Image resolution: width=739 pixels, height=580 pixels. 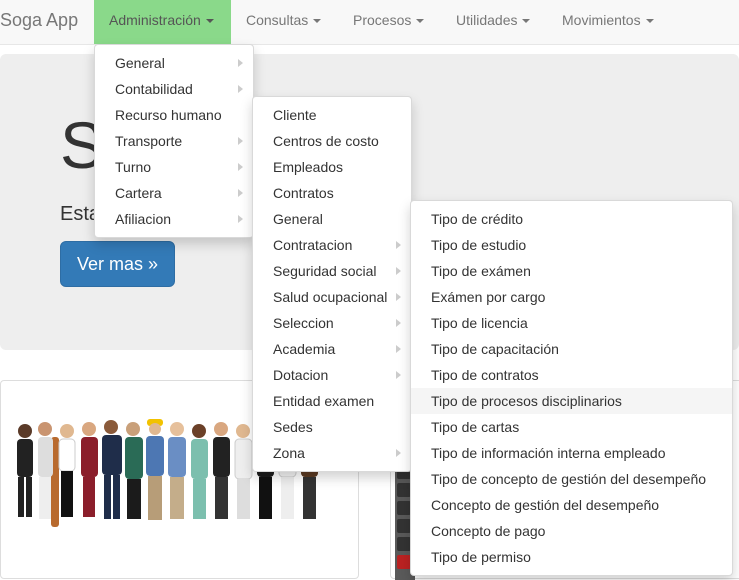 I want to click on menu-item-label: Cliente, so click(x=295, y=115).